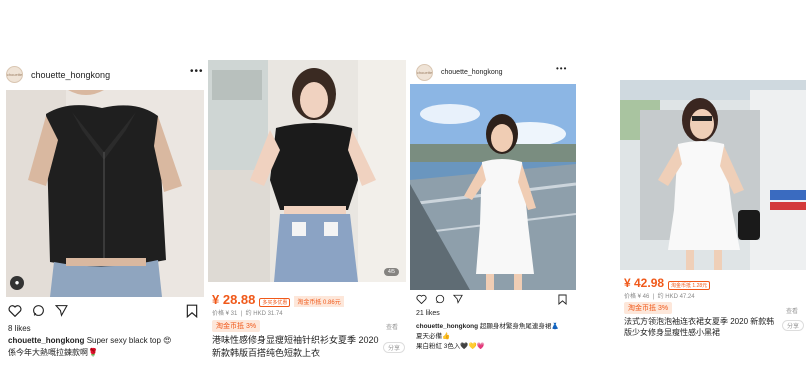 Image resolution: width=810 pixels, height=386 pixels. Describe the element at coordinates (519, 326) in the screenshot. I see `caption-text: 超顯身材繁身魚尾連身裙👗` at that location.